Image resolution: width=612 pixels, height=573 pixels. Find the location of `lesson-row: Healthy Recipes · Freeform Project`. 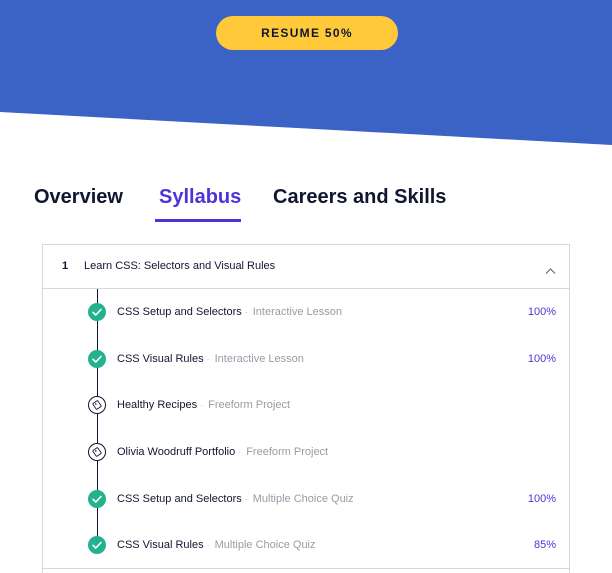

lesson-row: Healthy Recipes · Freeform Project is located at coordinates (306, 405).